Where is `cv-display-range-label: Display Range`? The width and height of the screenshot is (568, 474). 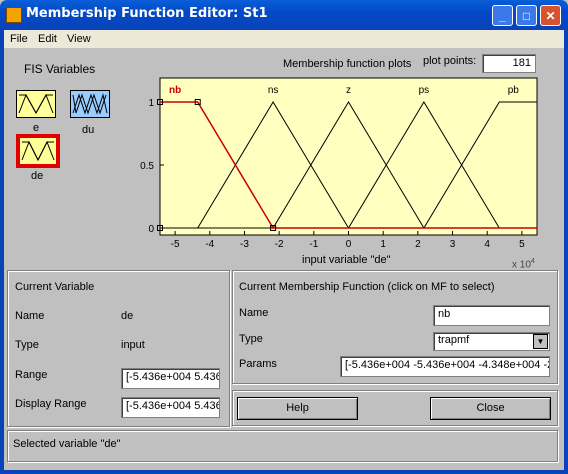 cv-display-range-label: Display Range is located at coordinates (51, 404).